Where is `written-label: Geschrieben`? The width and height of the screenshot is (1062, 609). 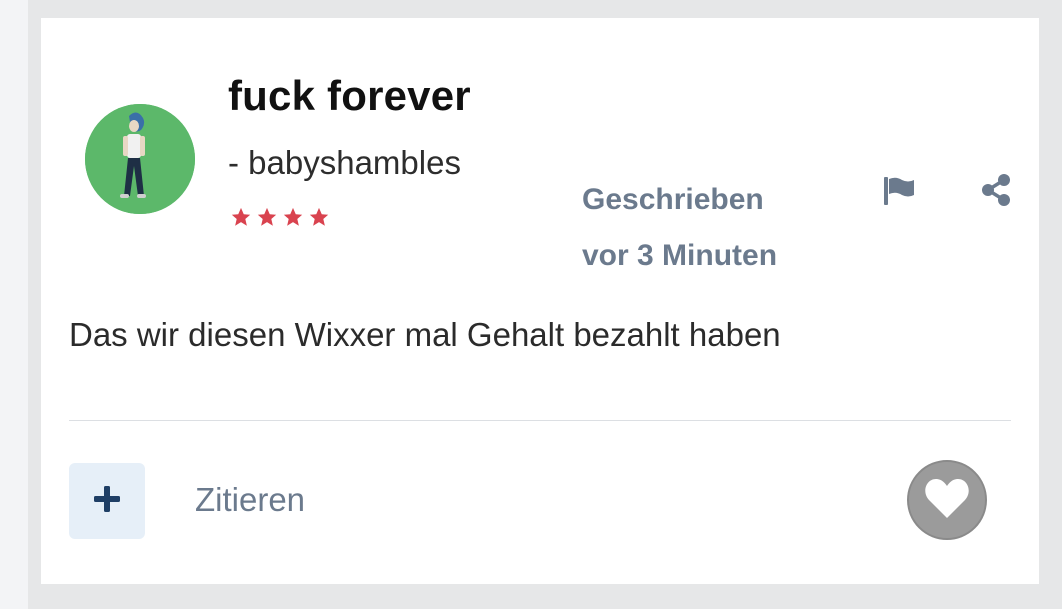
written-label: Geschrieben is located at coordinates (673, 199).